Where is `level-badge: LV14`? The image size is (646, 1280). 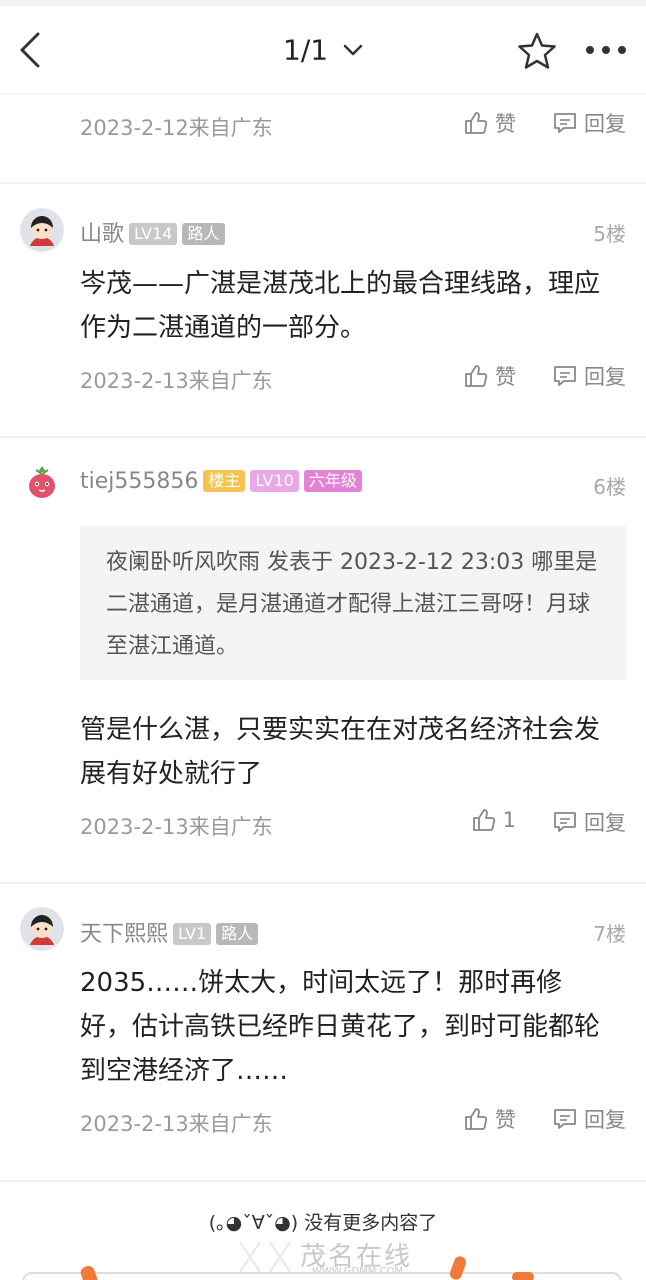 level-badge: LV14 is located at coordinates (153, 234).